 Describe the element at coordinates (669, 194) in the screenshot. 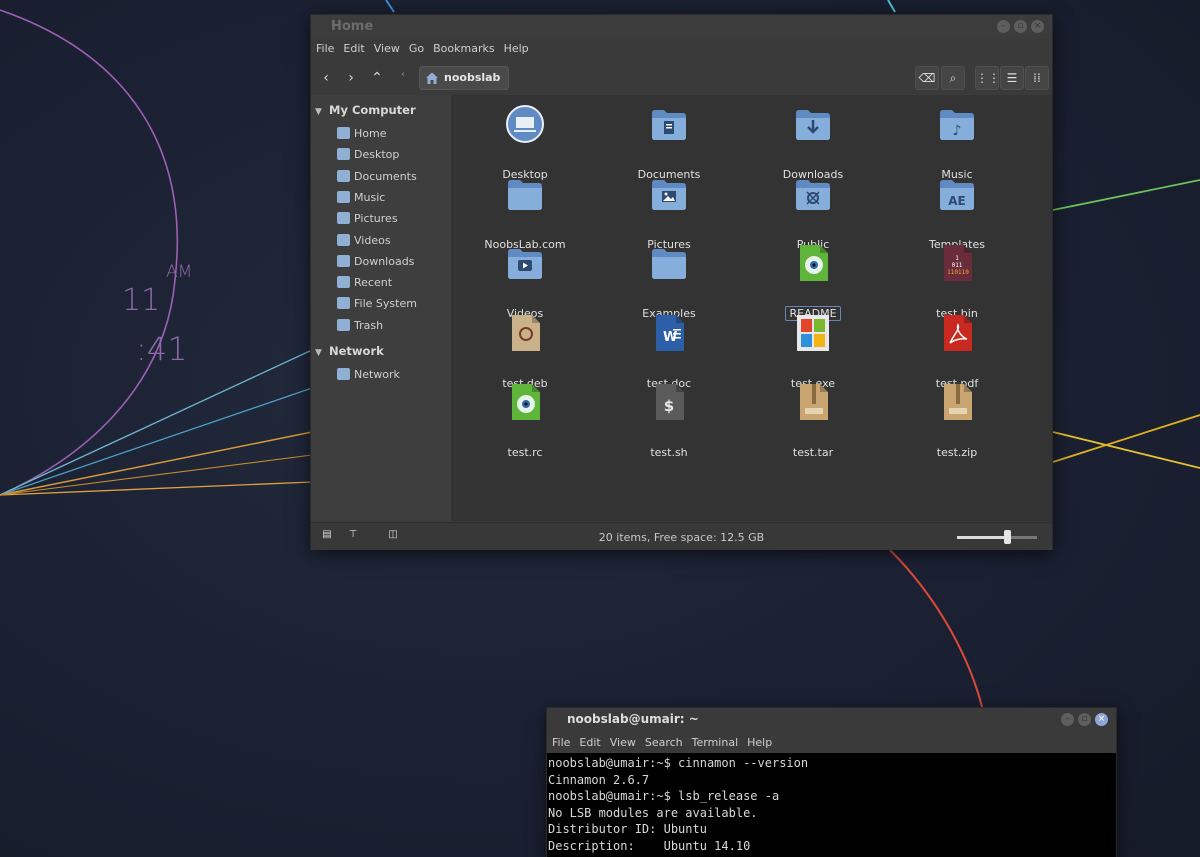

I see `pictures-folder-icon` at that location.